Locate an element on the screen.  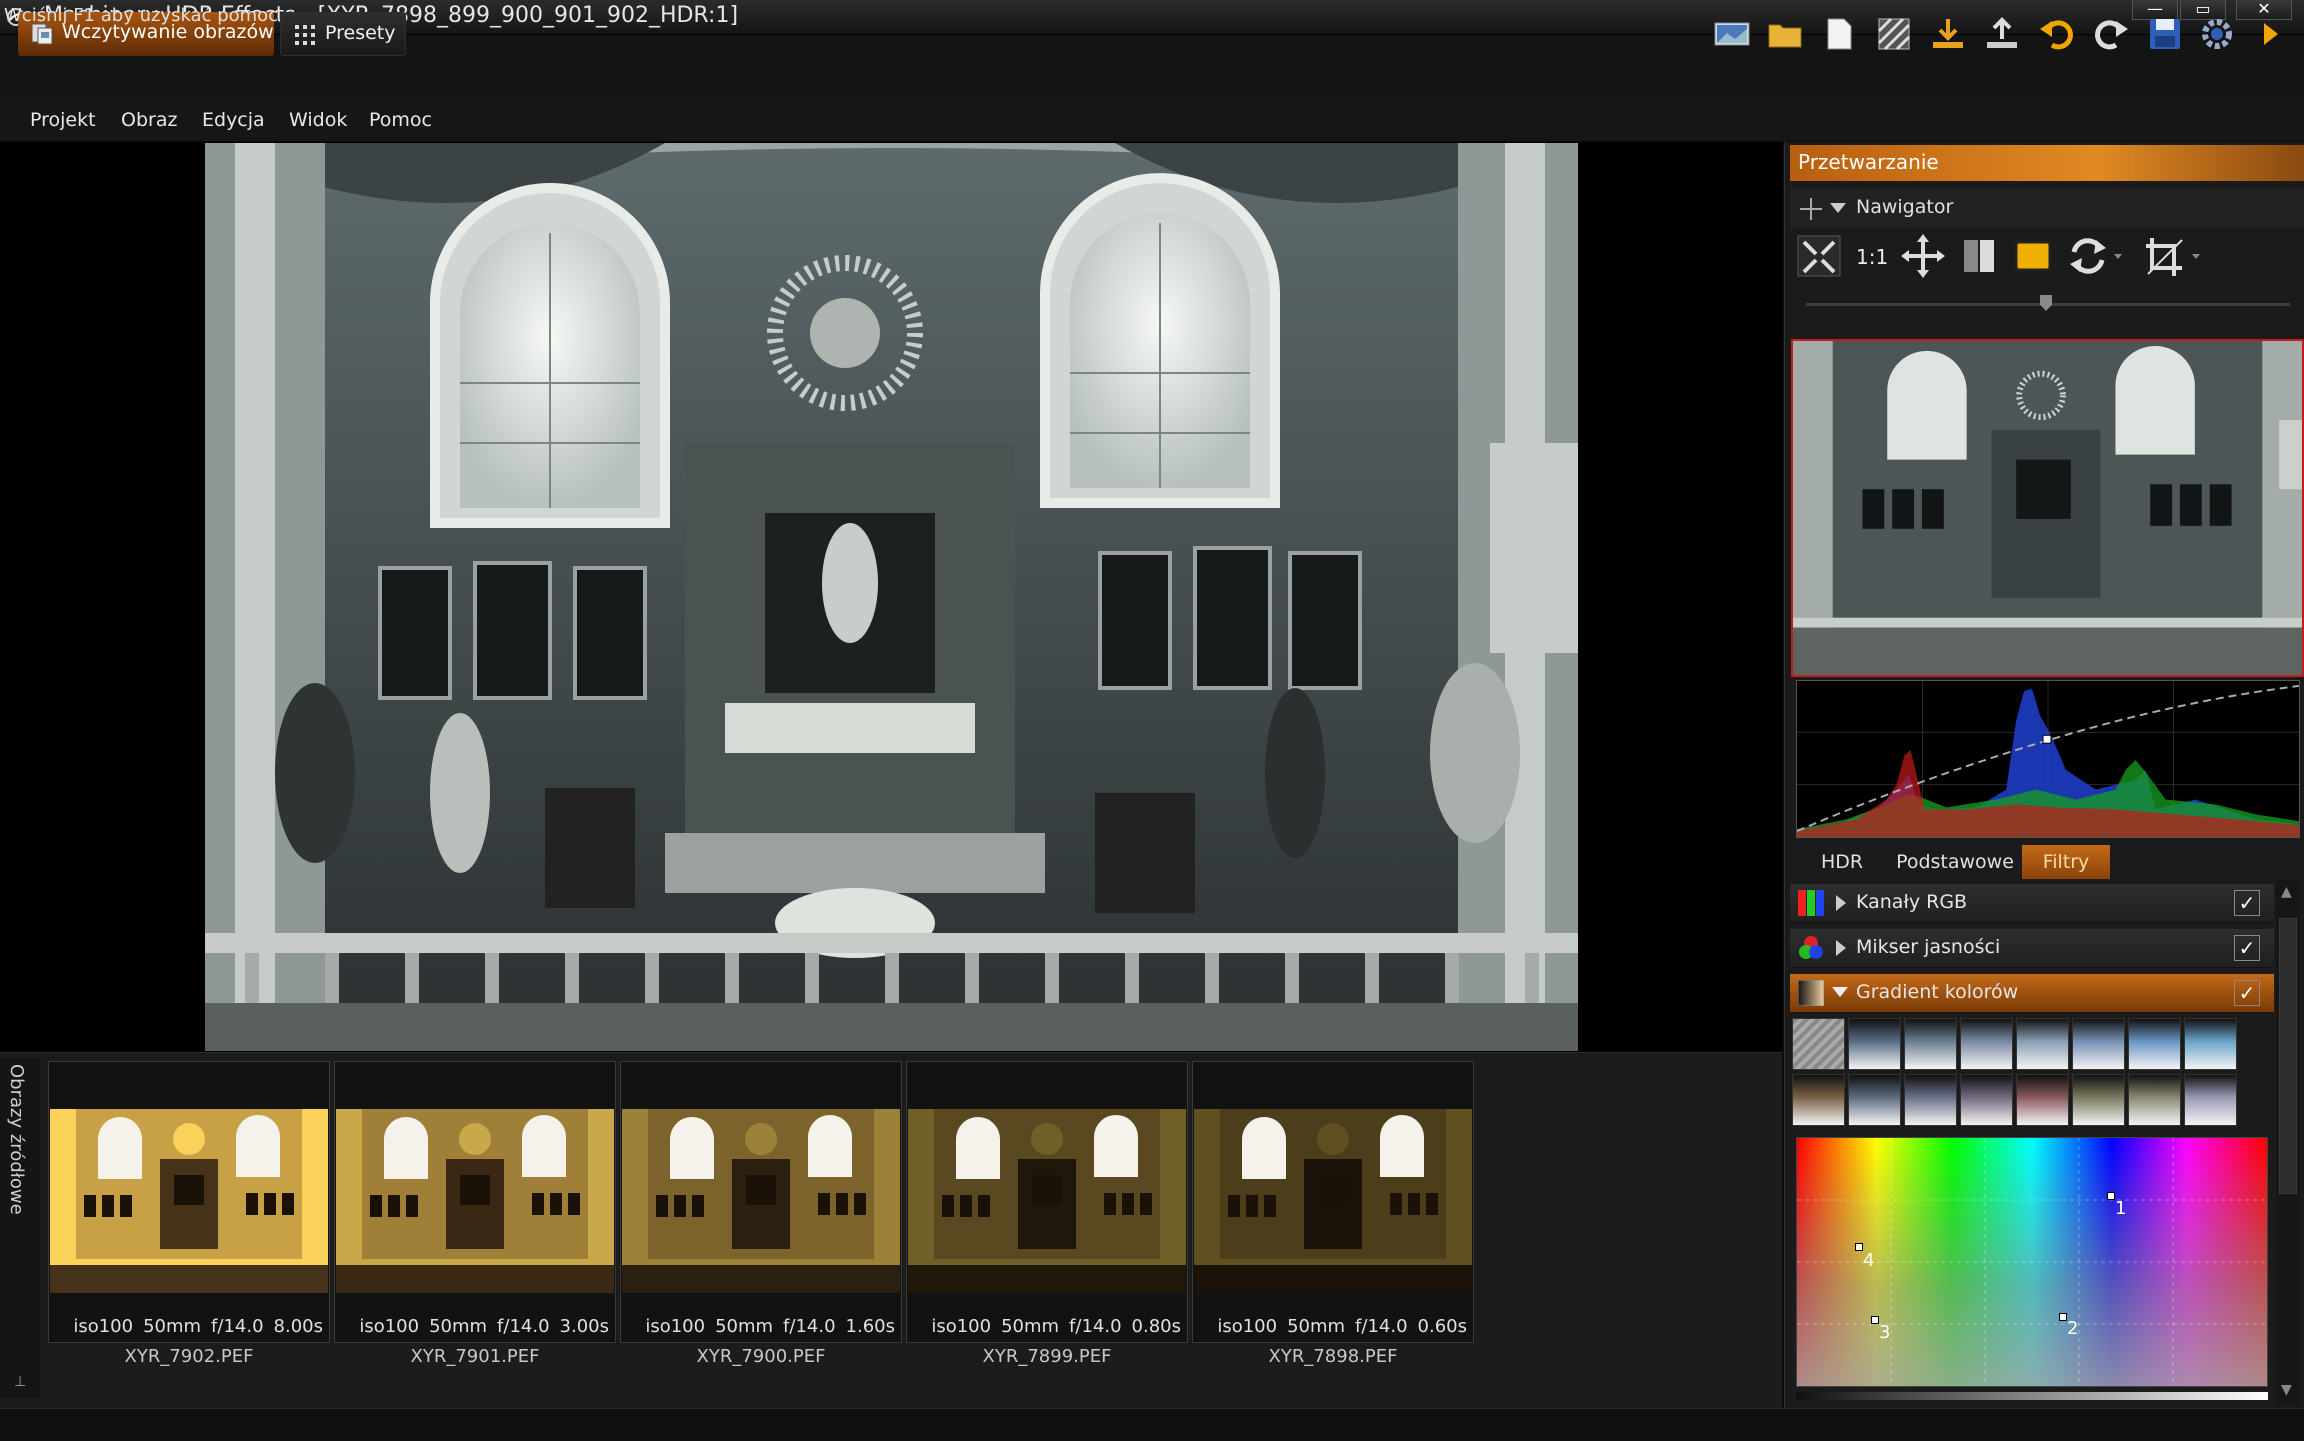
scroll-up-icon: ▲ is located at coordinates (2286, 892).